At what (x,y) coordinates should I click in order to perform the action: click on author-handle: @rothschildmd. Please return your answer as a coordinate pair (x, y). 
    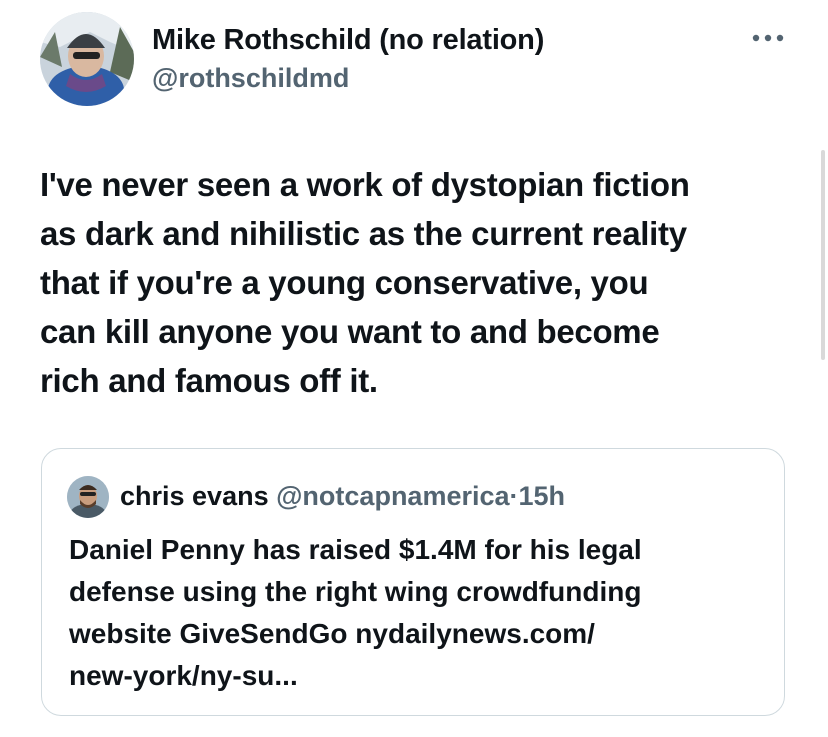
    Looking at the image, I should click on (348, 78).